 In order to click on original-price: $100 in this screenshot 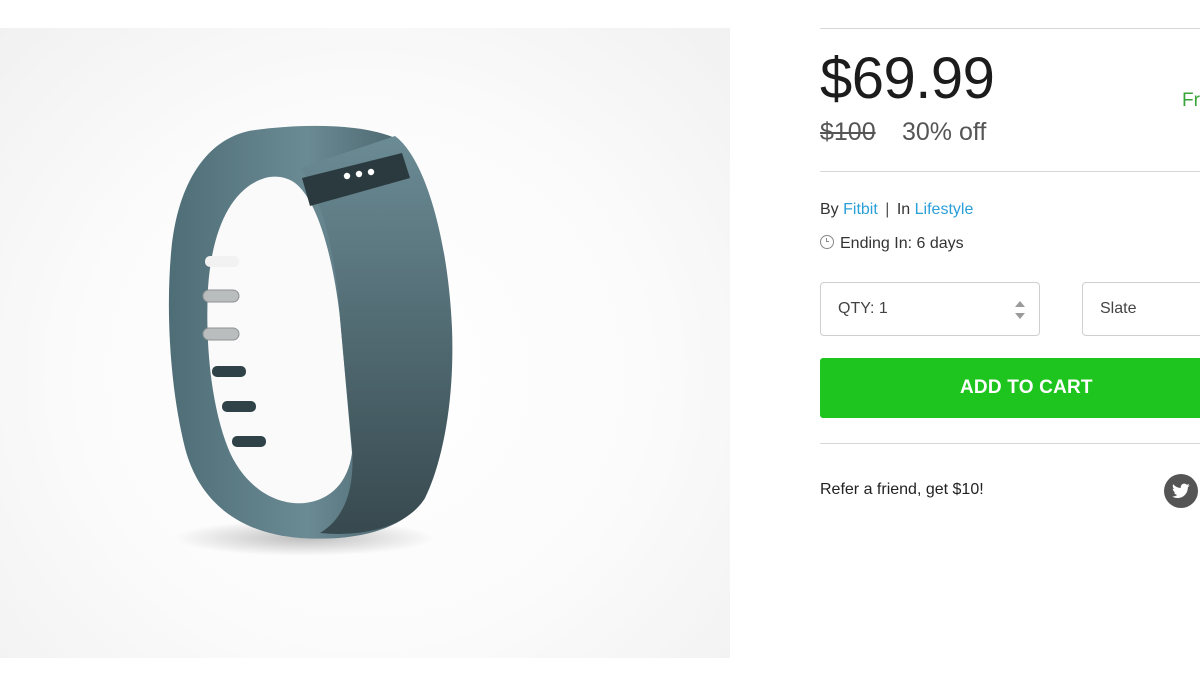, I will do `click(848, 132)`.